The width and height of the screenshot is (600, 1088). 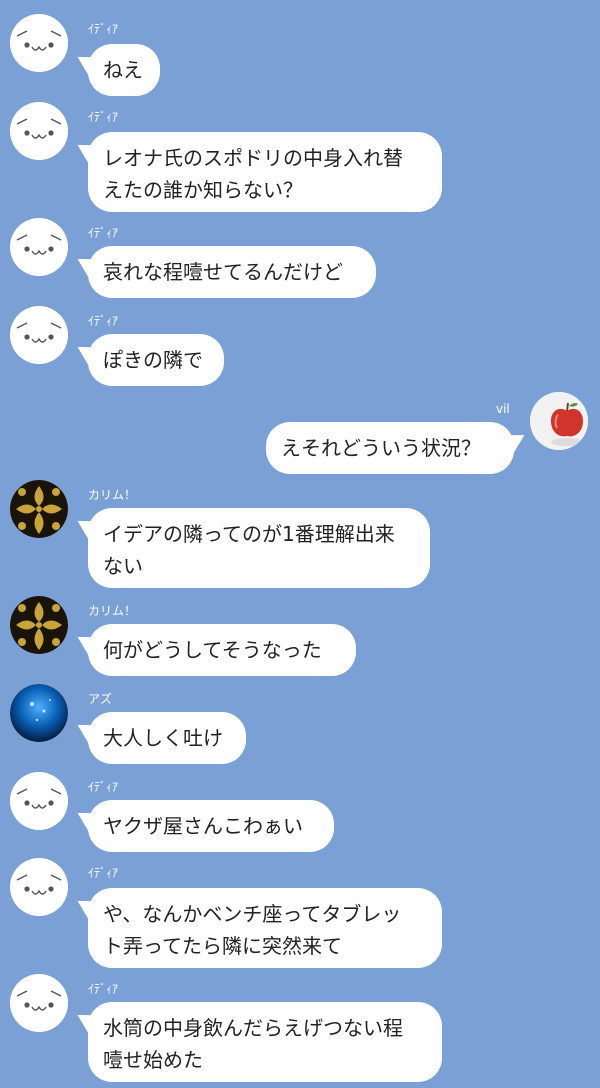 I want to click on sender-name: vil, so click(x=503, y=409).